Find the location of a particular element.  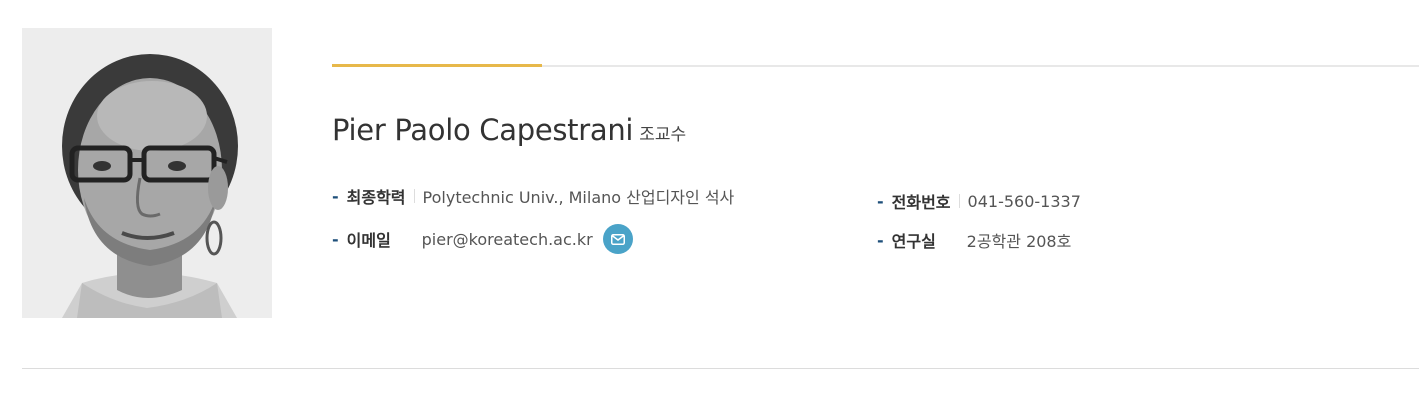

send-email-button is located at coordinates (617, 239).